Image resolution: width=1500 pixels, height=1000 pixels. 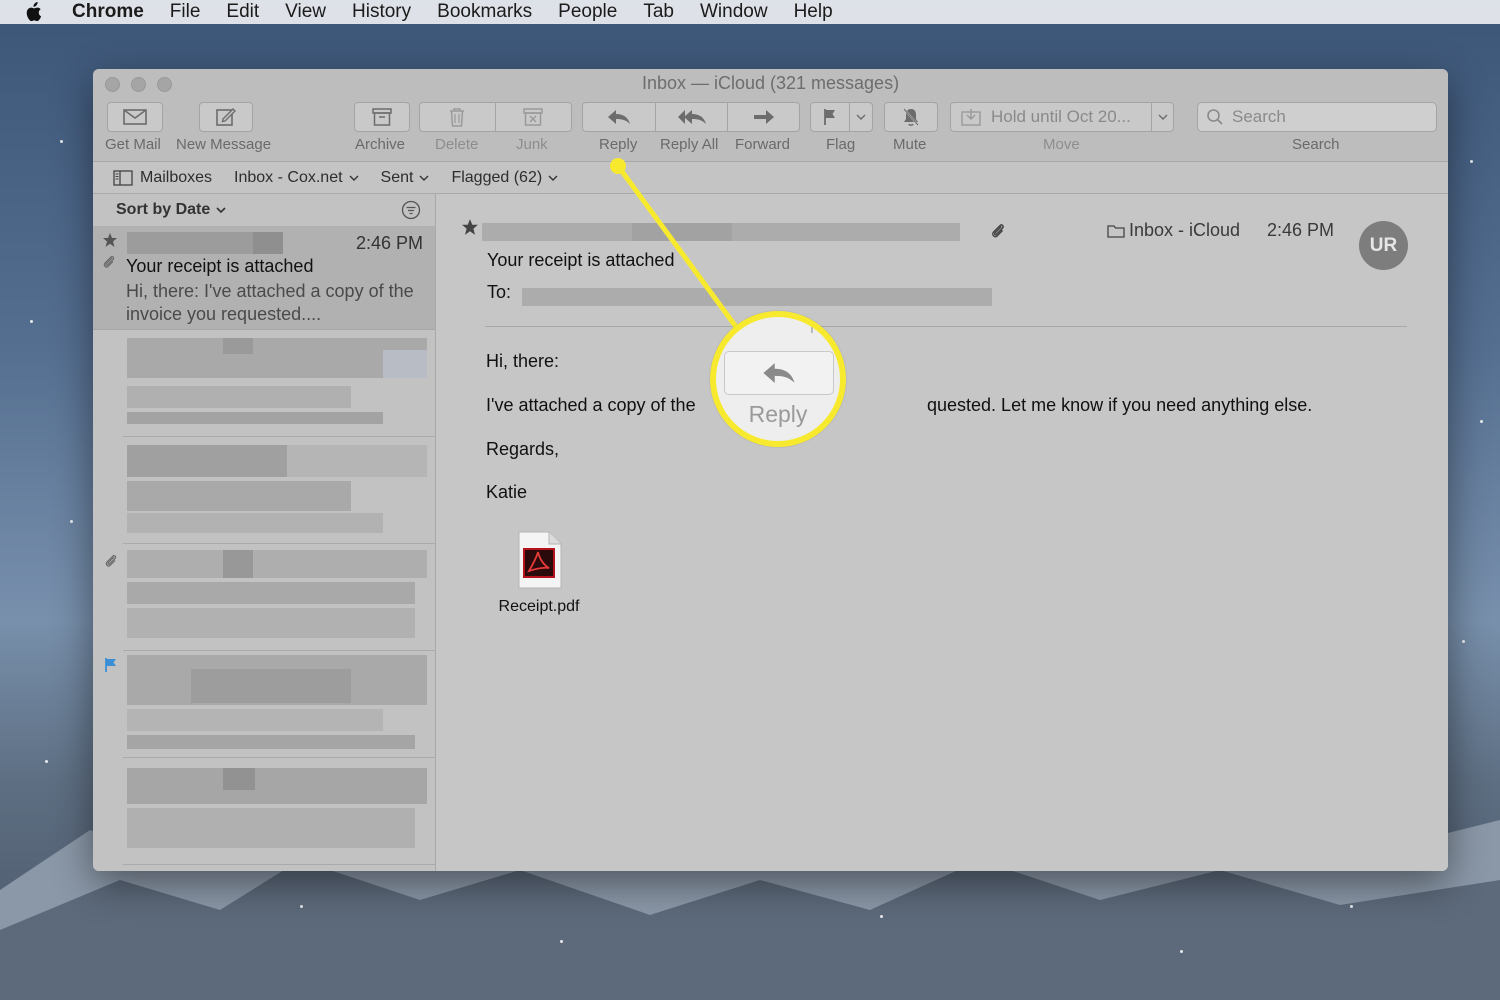 I want to click on compose-icon, so click(x=226, y=117).